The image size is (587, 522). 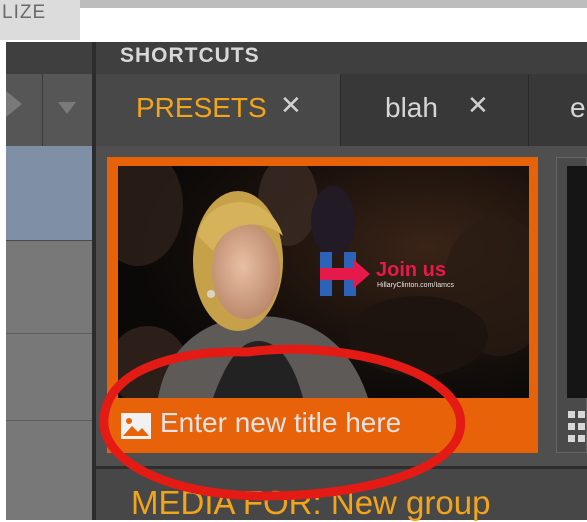 I want to click on tab-e-label: e, so click(x=578, y=107).